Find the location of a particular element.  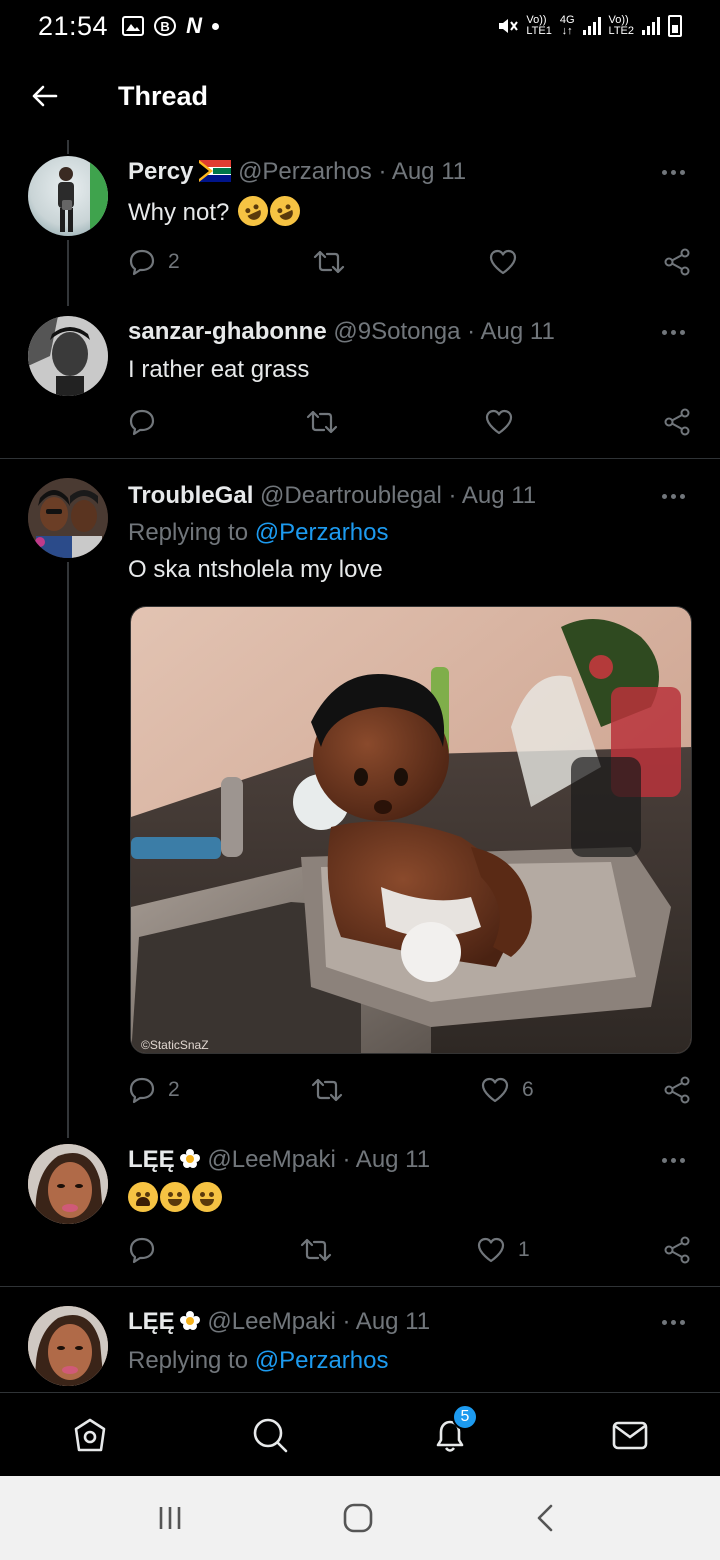

tweet-text is located at coordinates (175, 1197).